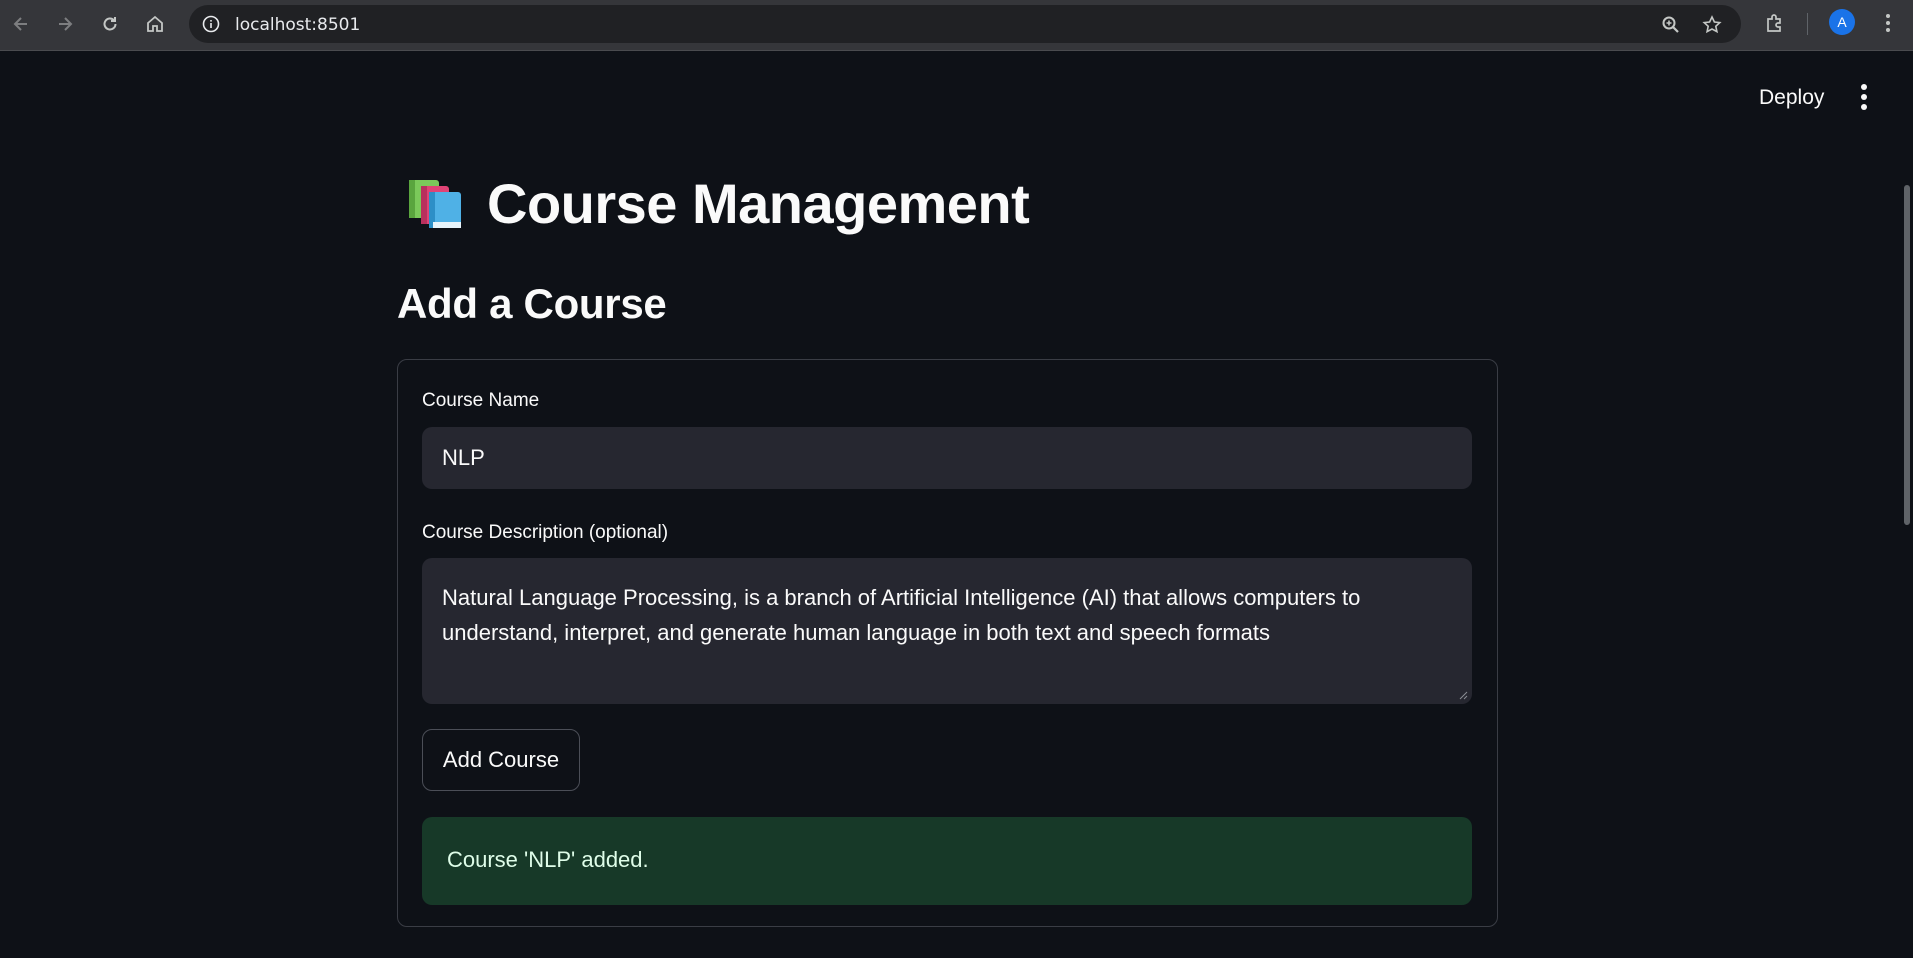 The width and height of the screenshot is (1913, 958). Describe the element at coordinates (965, 24) in the screenshot. I see `address-bar: localhost:8501` at that location.